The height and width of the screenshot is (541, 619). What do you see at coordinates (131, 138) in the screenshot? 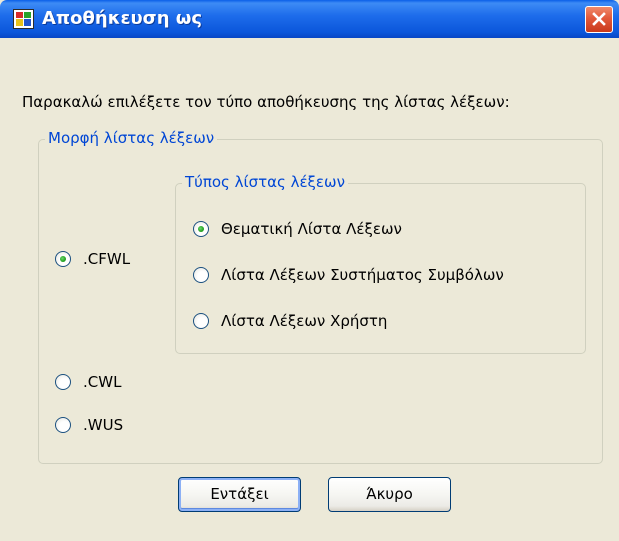
I see `format-group-legend: Μορφή λίστας λέξεων` at bounding box center [131, 138].